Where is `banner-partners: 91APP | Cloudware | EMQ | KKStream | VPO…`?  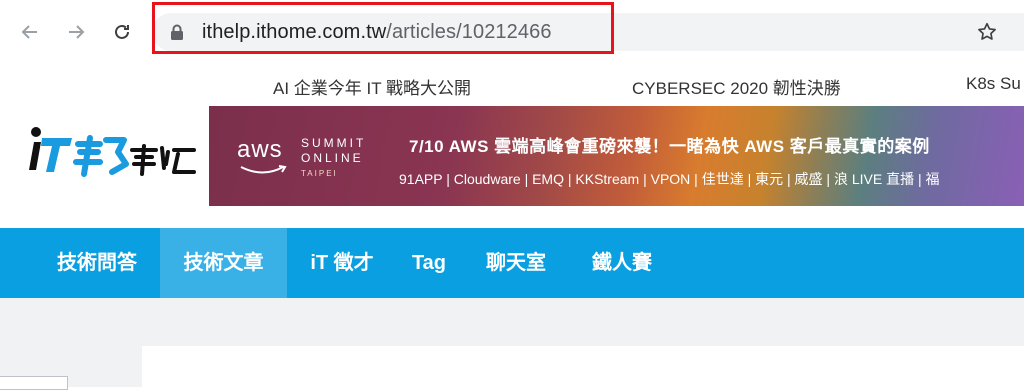 banner-partners: 91APP | Cloudware | EMQ | KKStream | VPO… is located at coordinates (669, 179).